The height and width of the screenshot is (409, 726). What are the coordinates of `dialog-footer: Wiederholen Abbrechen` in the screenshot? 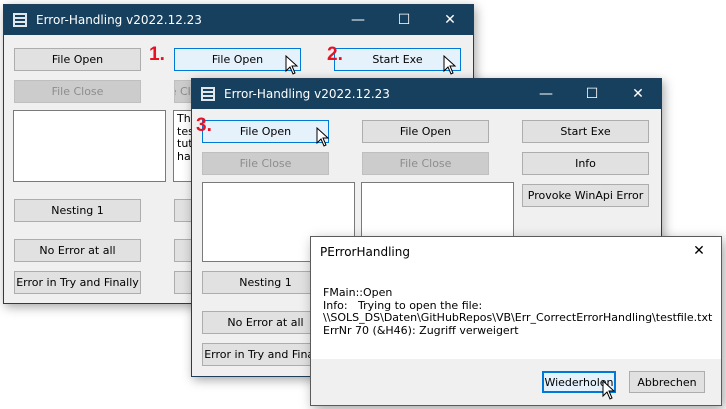 It's located at (516, 382).